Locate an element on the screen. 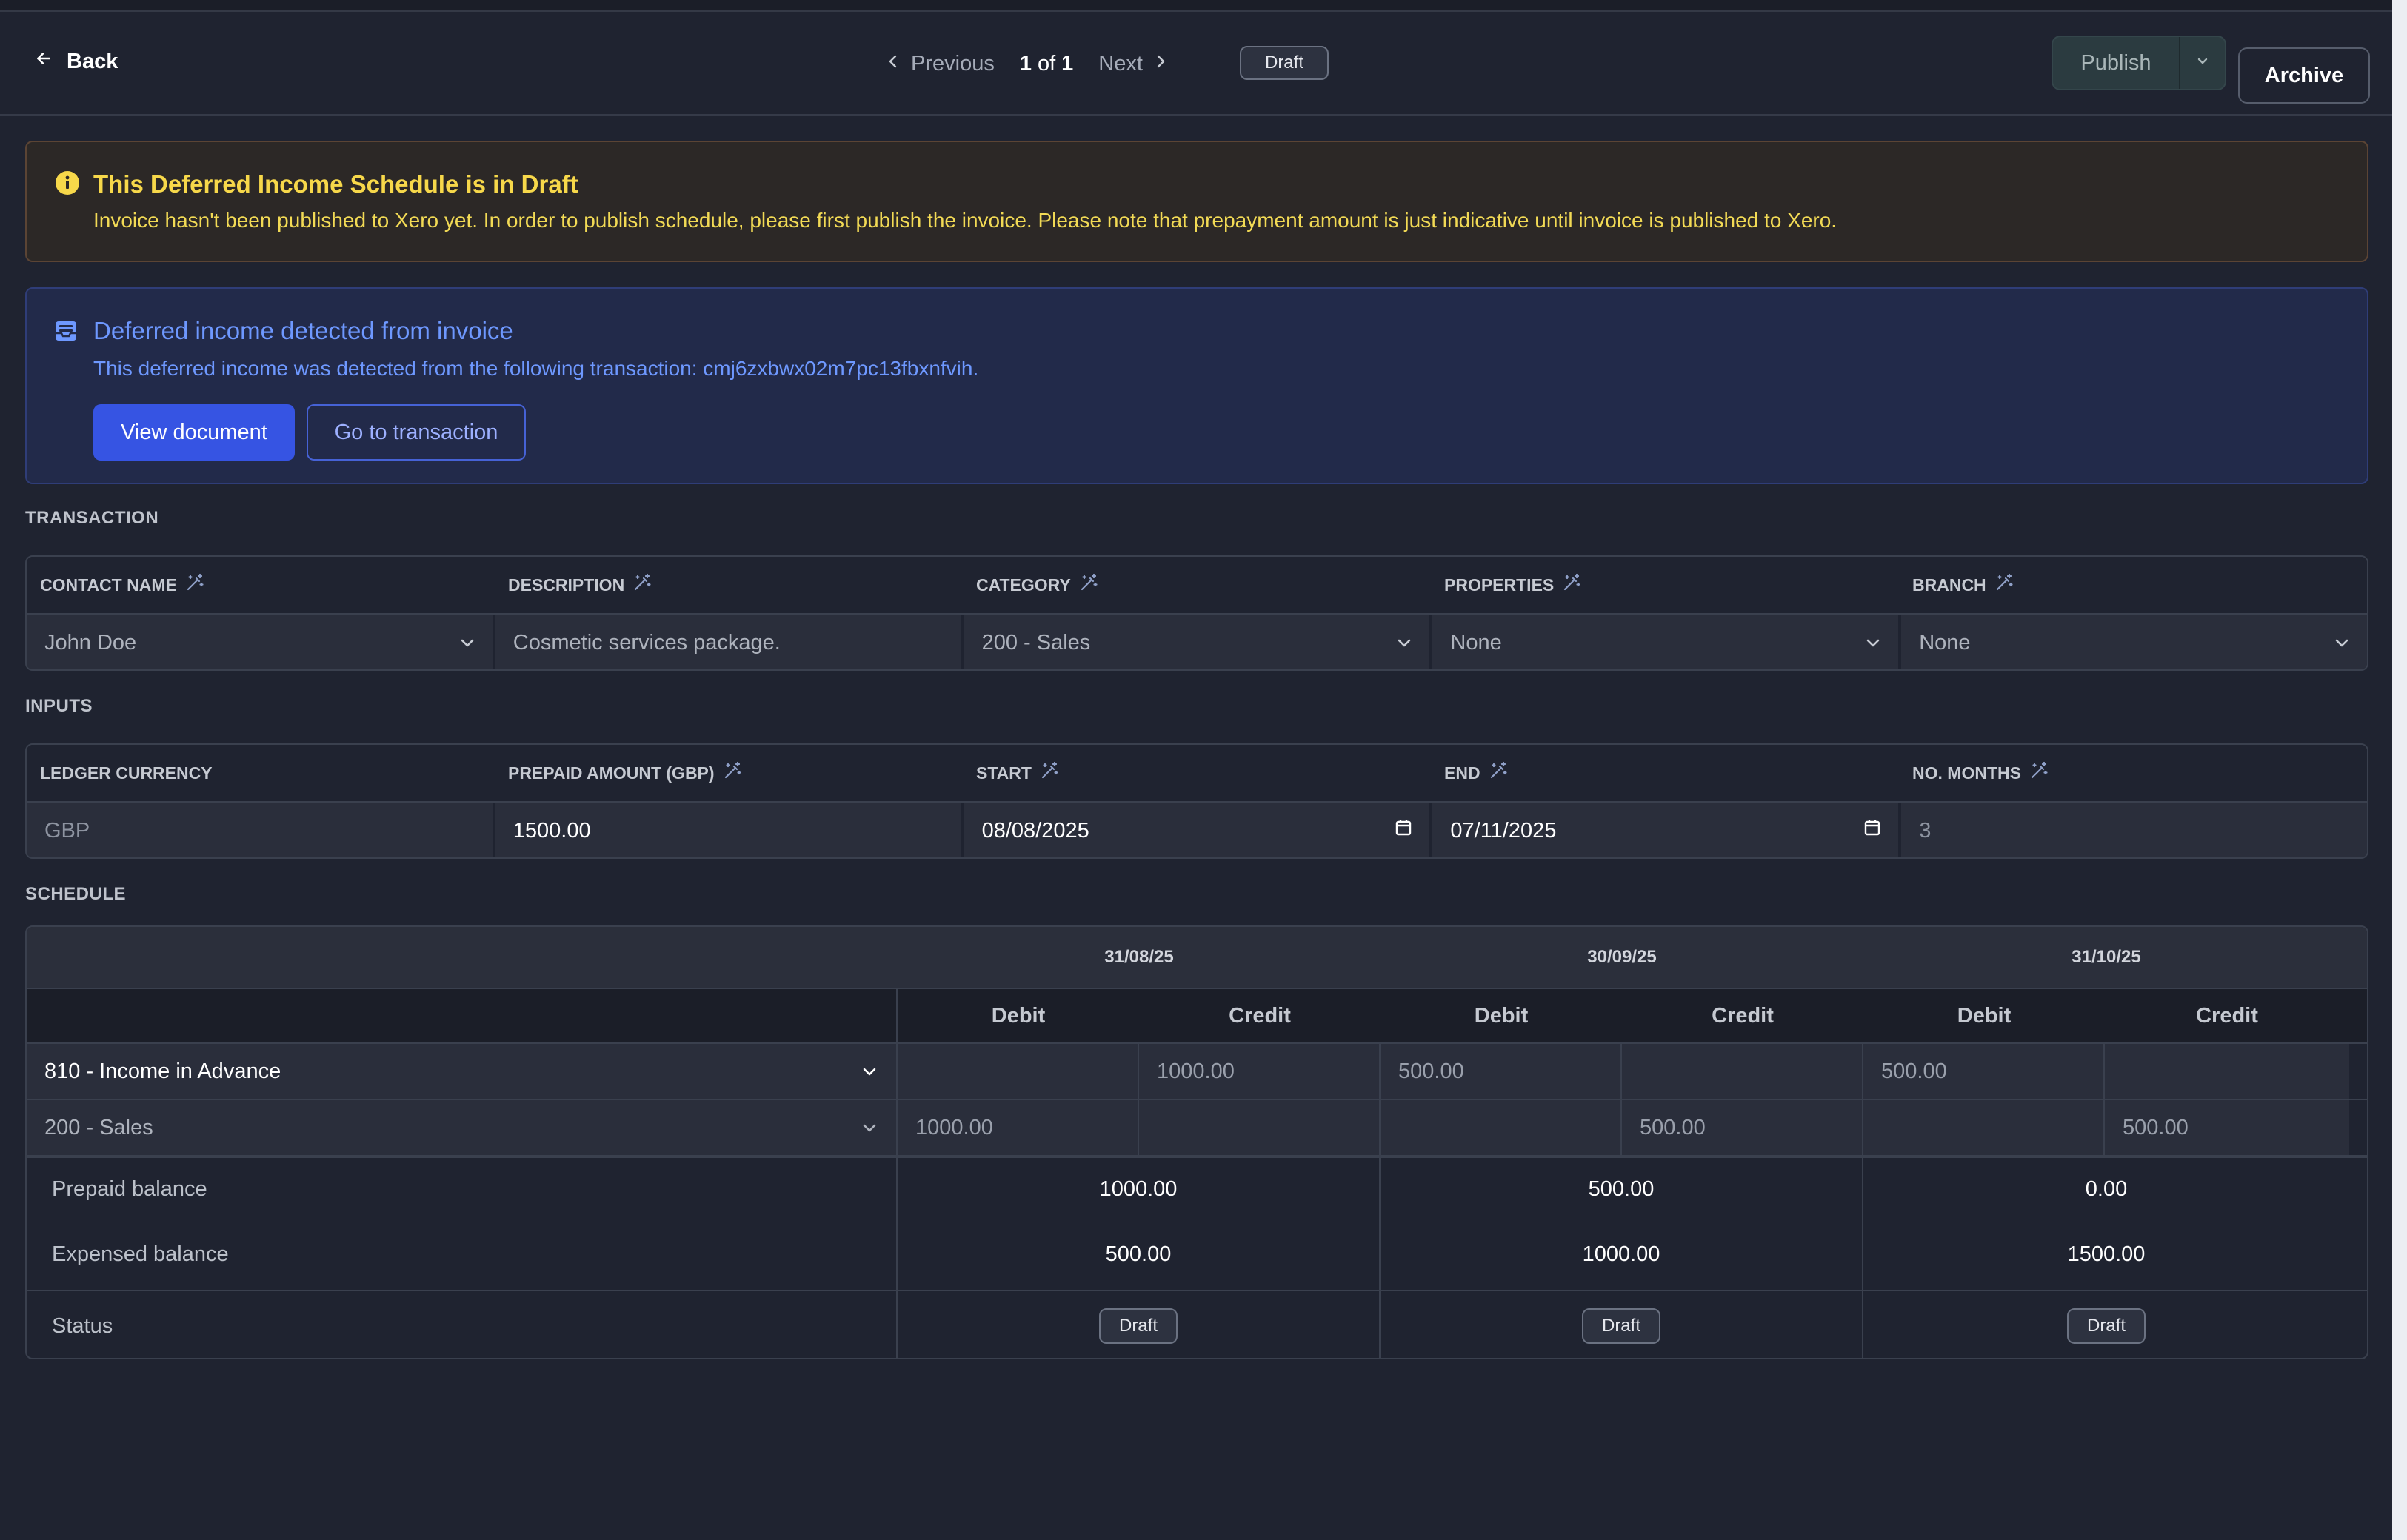 This screenshot has height=1540, width=2407. debit-credit-header-row: Debit Credit Debit Credit Debit Credit is located at coordinates (1197, 1015).